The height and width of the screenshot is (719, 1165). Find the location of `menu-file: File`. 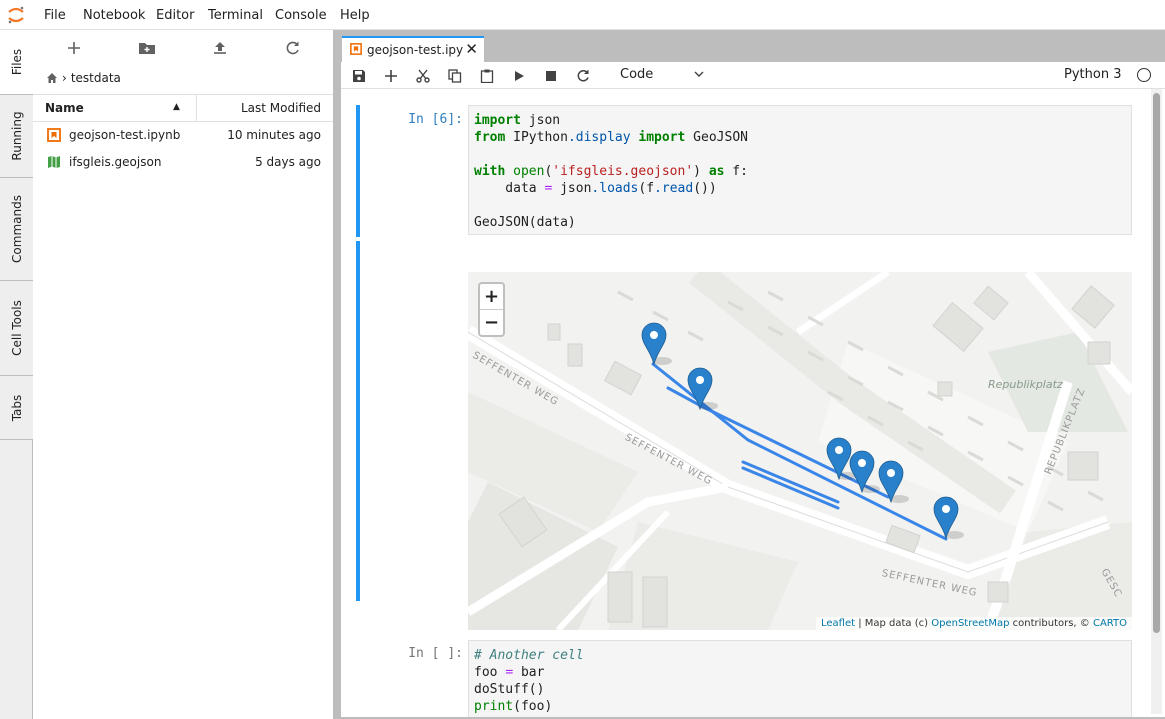

menu-file: File is located at coordinates (55, 15).